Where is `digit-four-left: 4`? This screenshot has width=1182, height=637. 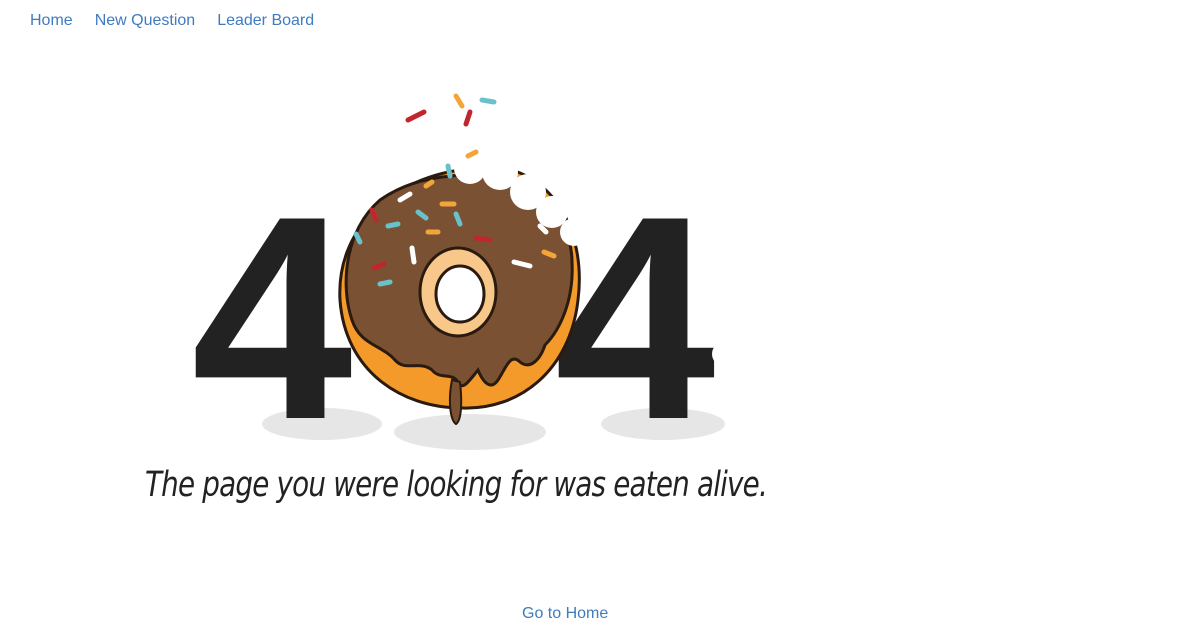
digit-four-left: 4 is located at coordinates (272, 318).